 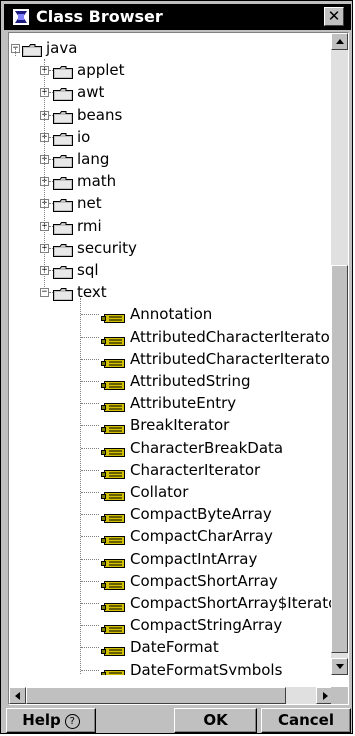 What do you see at coordinates (89, 203) in the screenshot?
I see `tree-node-net-label: net` at bounding box center [89, 203].